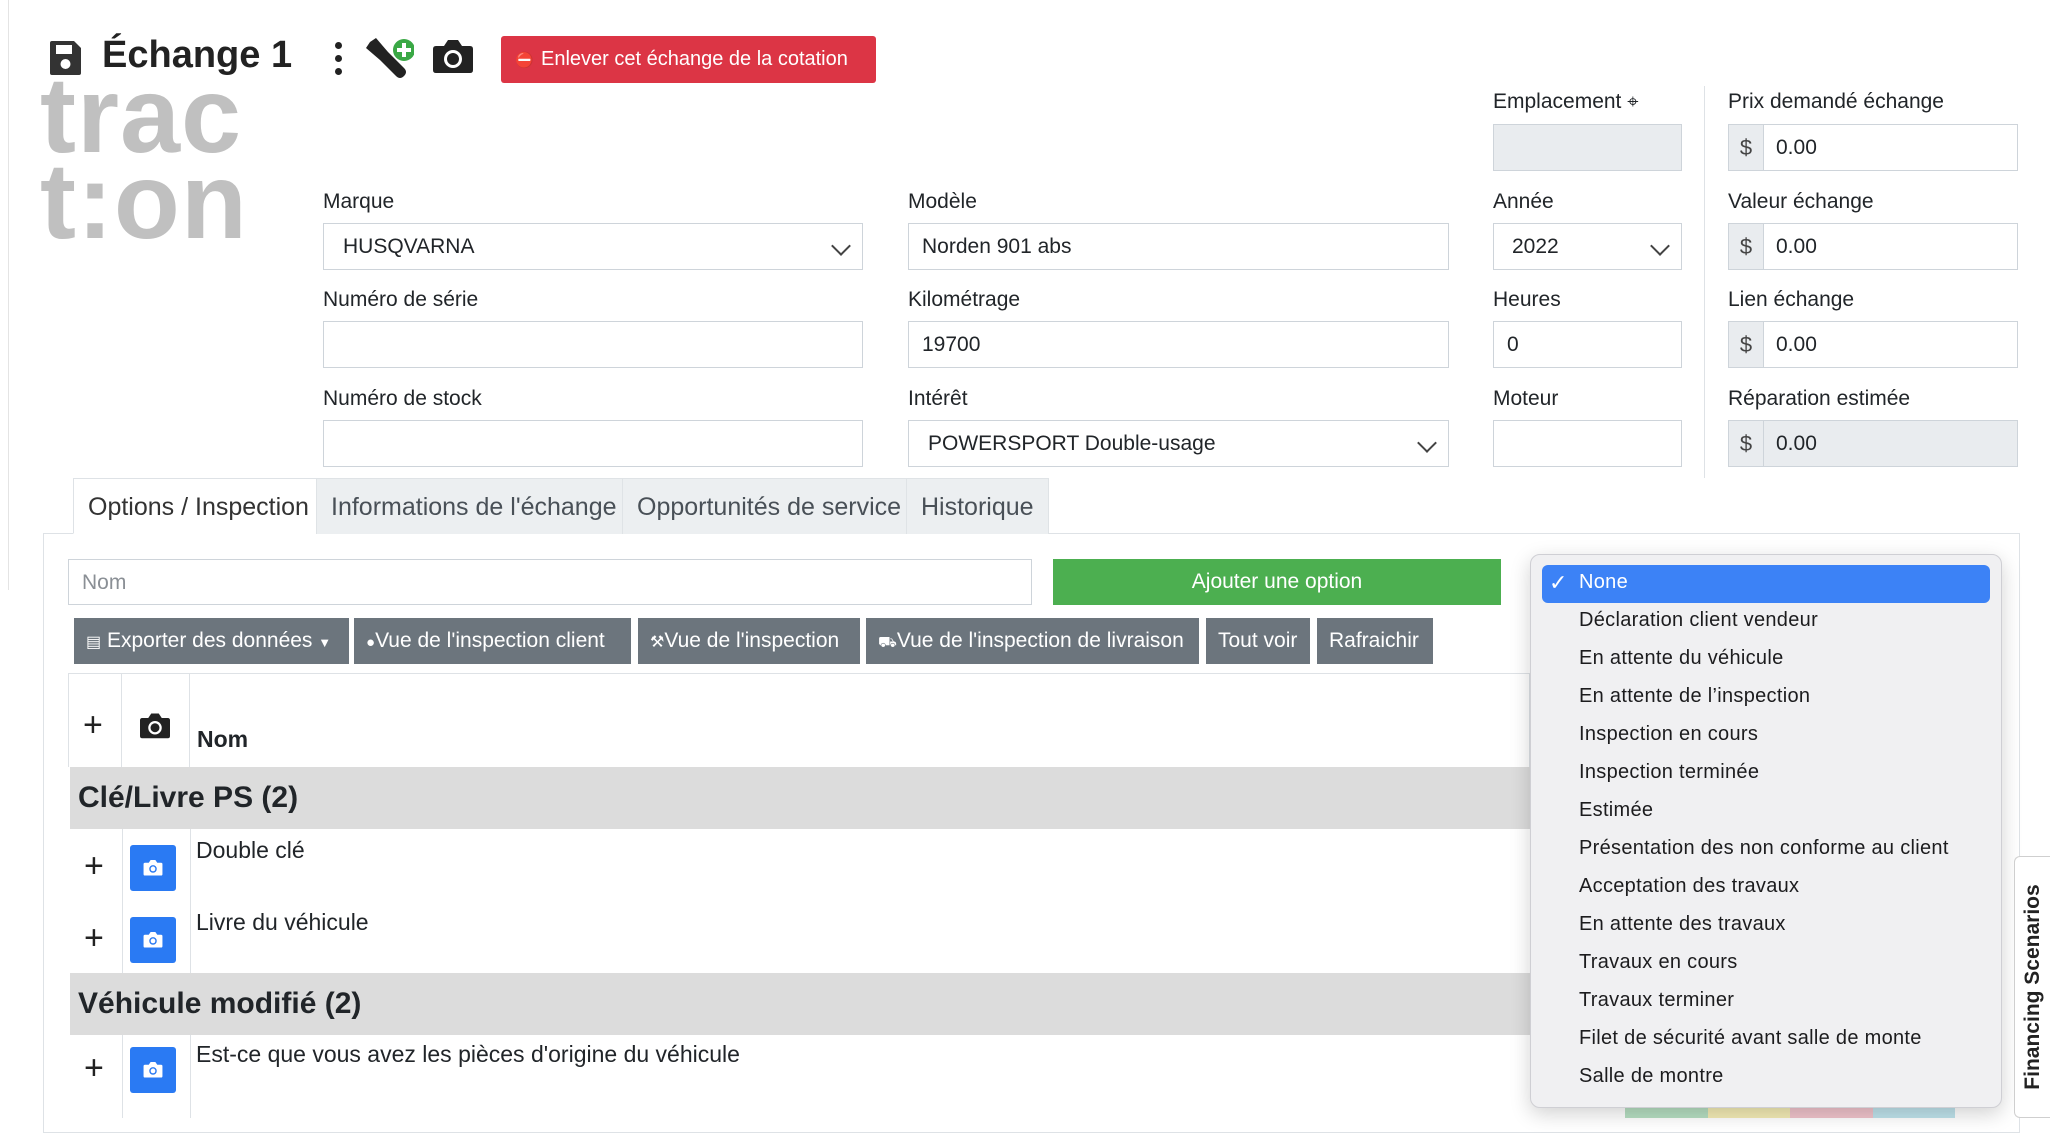 The width and height of the screenshot is (2050, 1133). I want to click on emplacement-label: Emplacement ⌖, so click(1566, 101).